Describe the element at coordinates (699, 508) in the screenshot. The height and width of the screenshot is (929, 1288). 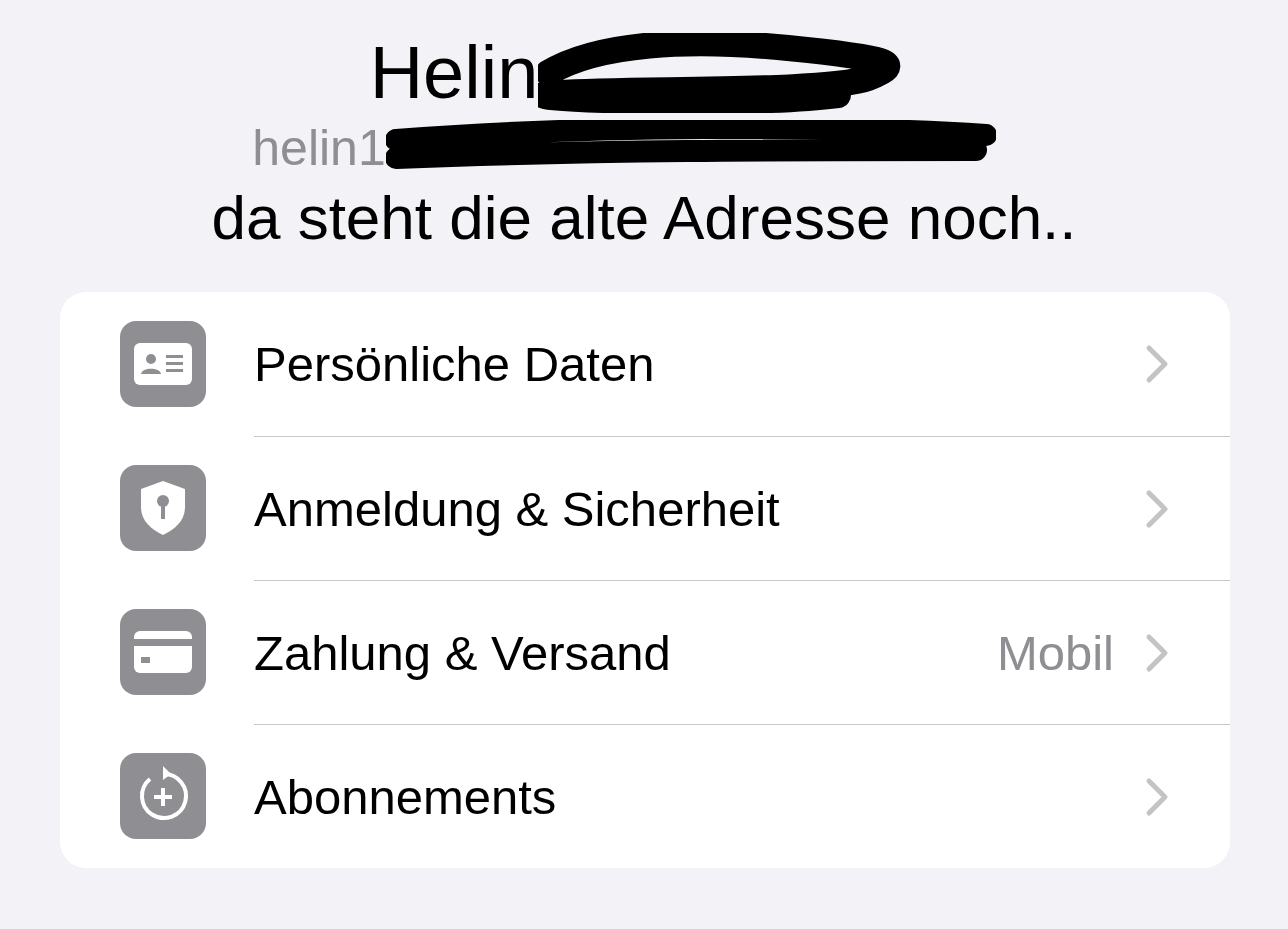
I see `row-label: Anmeldung & Sicherheit` at that location.